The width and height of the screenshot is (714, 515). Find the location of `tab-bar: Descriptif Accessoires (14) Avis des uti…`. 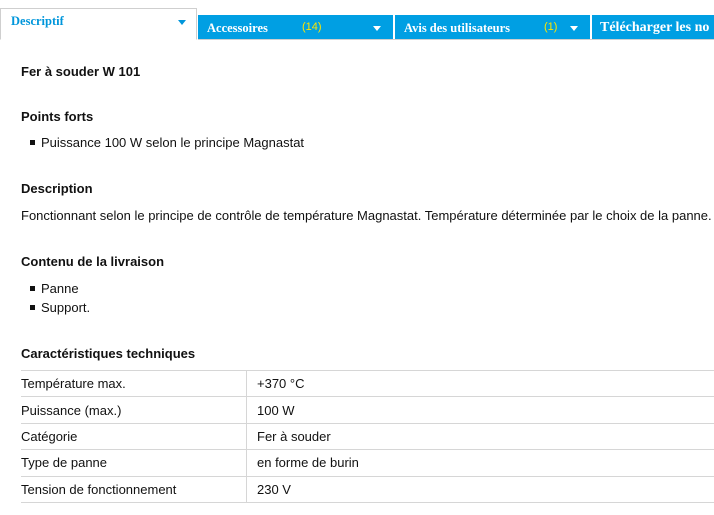

tab-bar: Descriptif Accessoires (14) Avis des uti… is located at coordinates (357, 20).